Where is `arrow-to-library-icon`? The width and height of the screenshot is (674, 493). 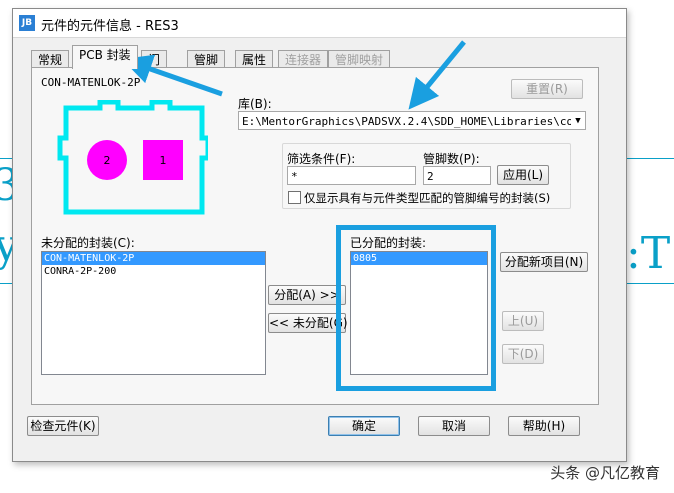 arrow-to-library-icon is located at coordinates (437, 75).